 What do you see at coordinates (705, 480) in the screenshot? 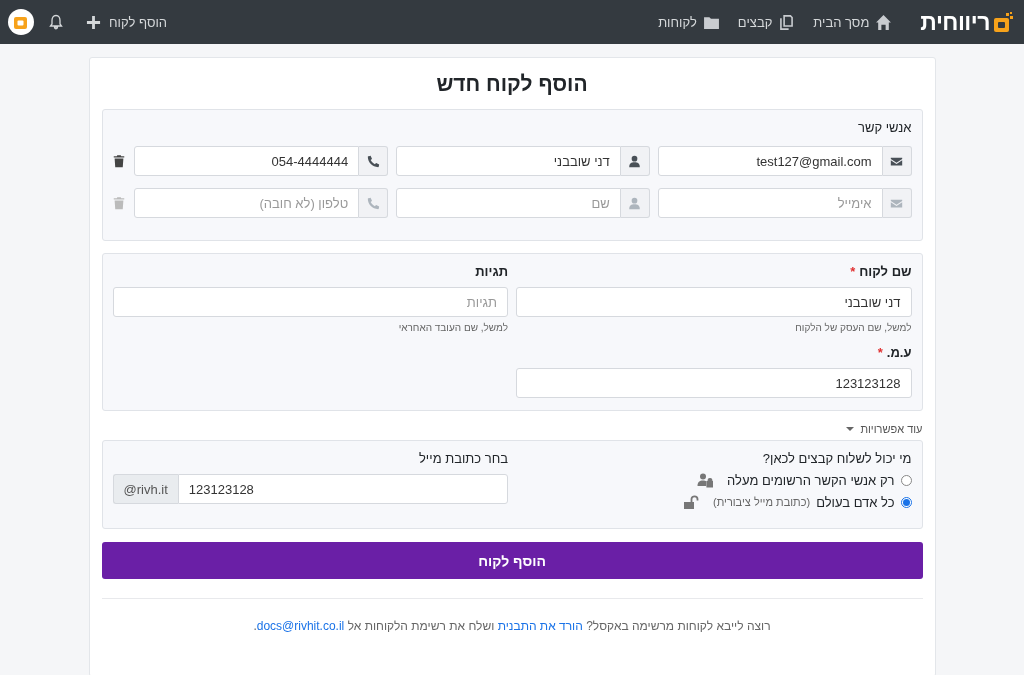
I see `users-lock-icon` at bounding box center [705, 480].